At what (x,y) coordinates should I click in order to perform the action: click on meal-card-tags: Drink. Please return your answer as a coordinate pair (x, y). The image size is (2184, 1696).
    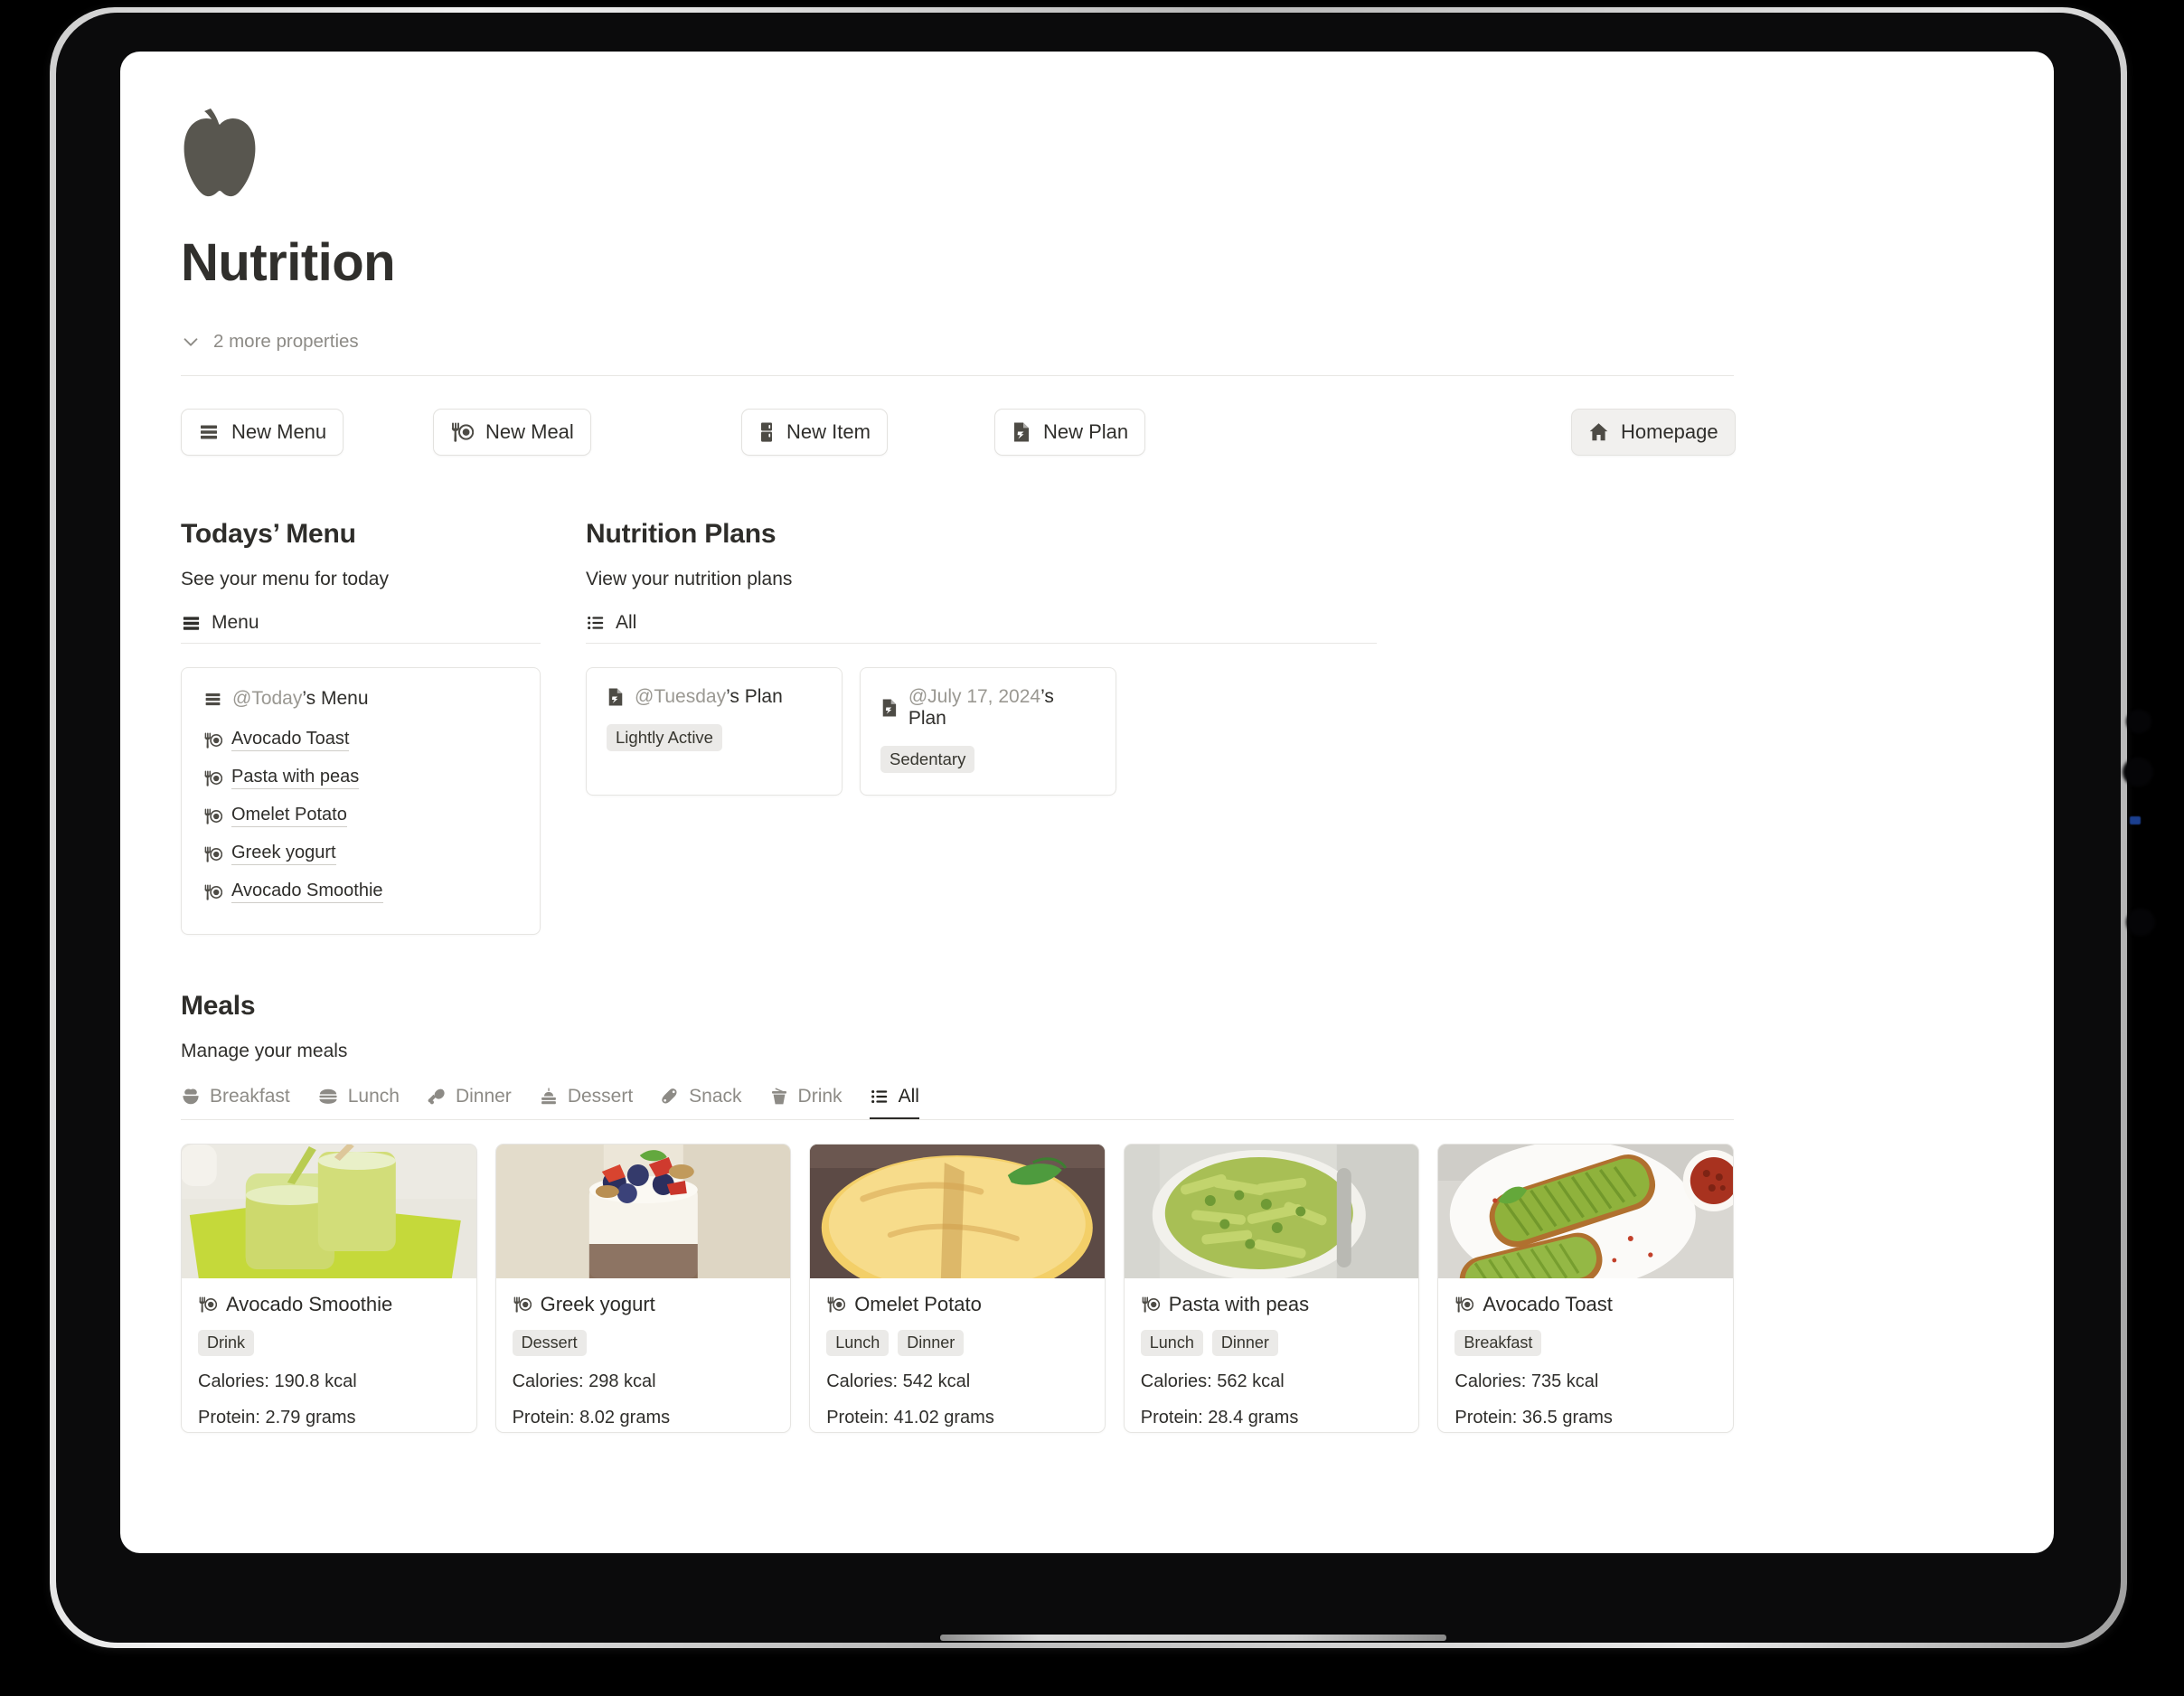
    Looking at the image, I should click on (329, 1343).